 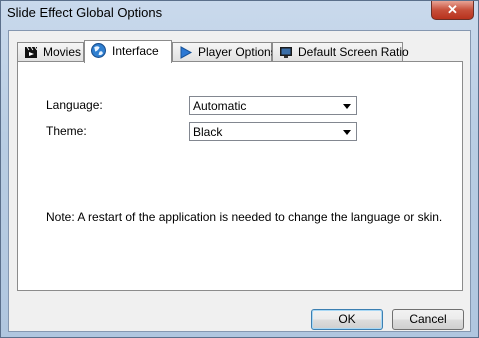 What do you see at coordinates (74, 105) in the screenshot?
I see `language-label: Language:` at bounding box center [74, 105].